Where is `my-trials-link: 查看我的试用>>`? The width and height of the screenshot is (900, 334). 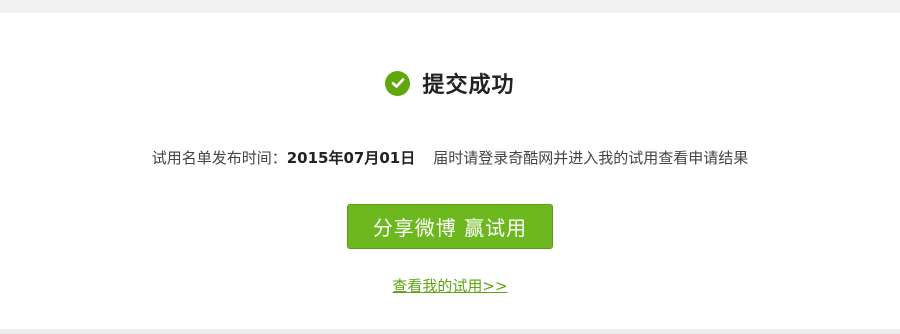
my-trials-link: 查看我的试用>> is located at coordinates (450, 285).